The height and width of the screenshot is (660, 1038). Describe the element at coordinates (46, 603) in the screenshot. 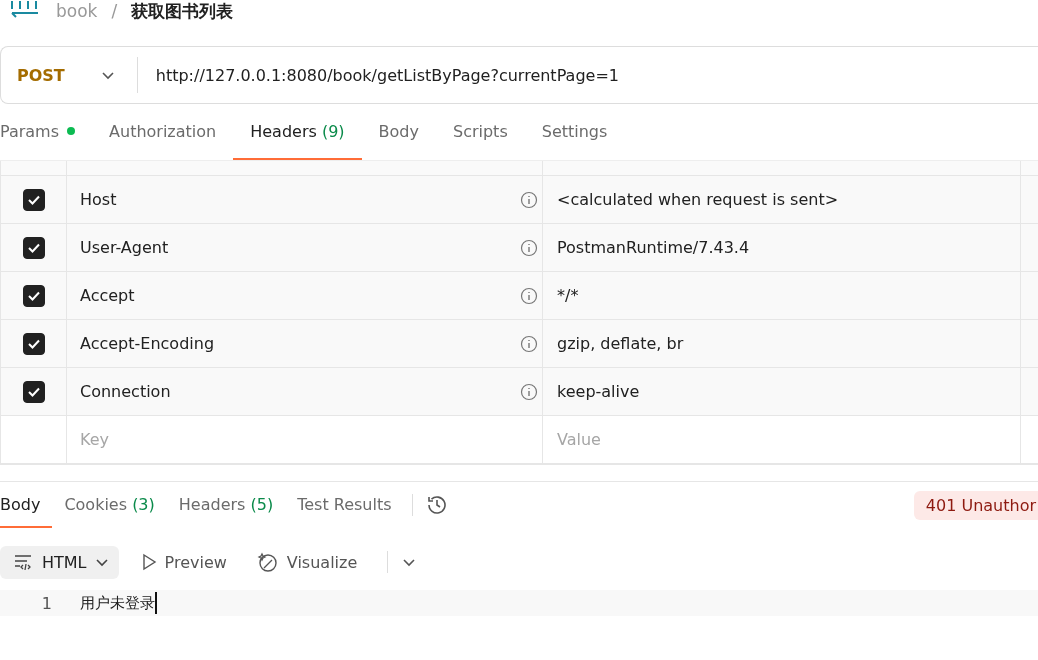

I see `line-number: 1` at that location.